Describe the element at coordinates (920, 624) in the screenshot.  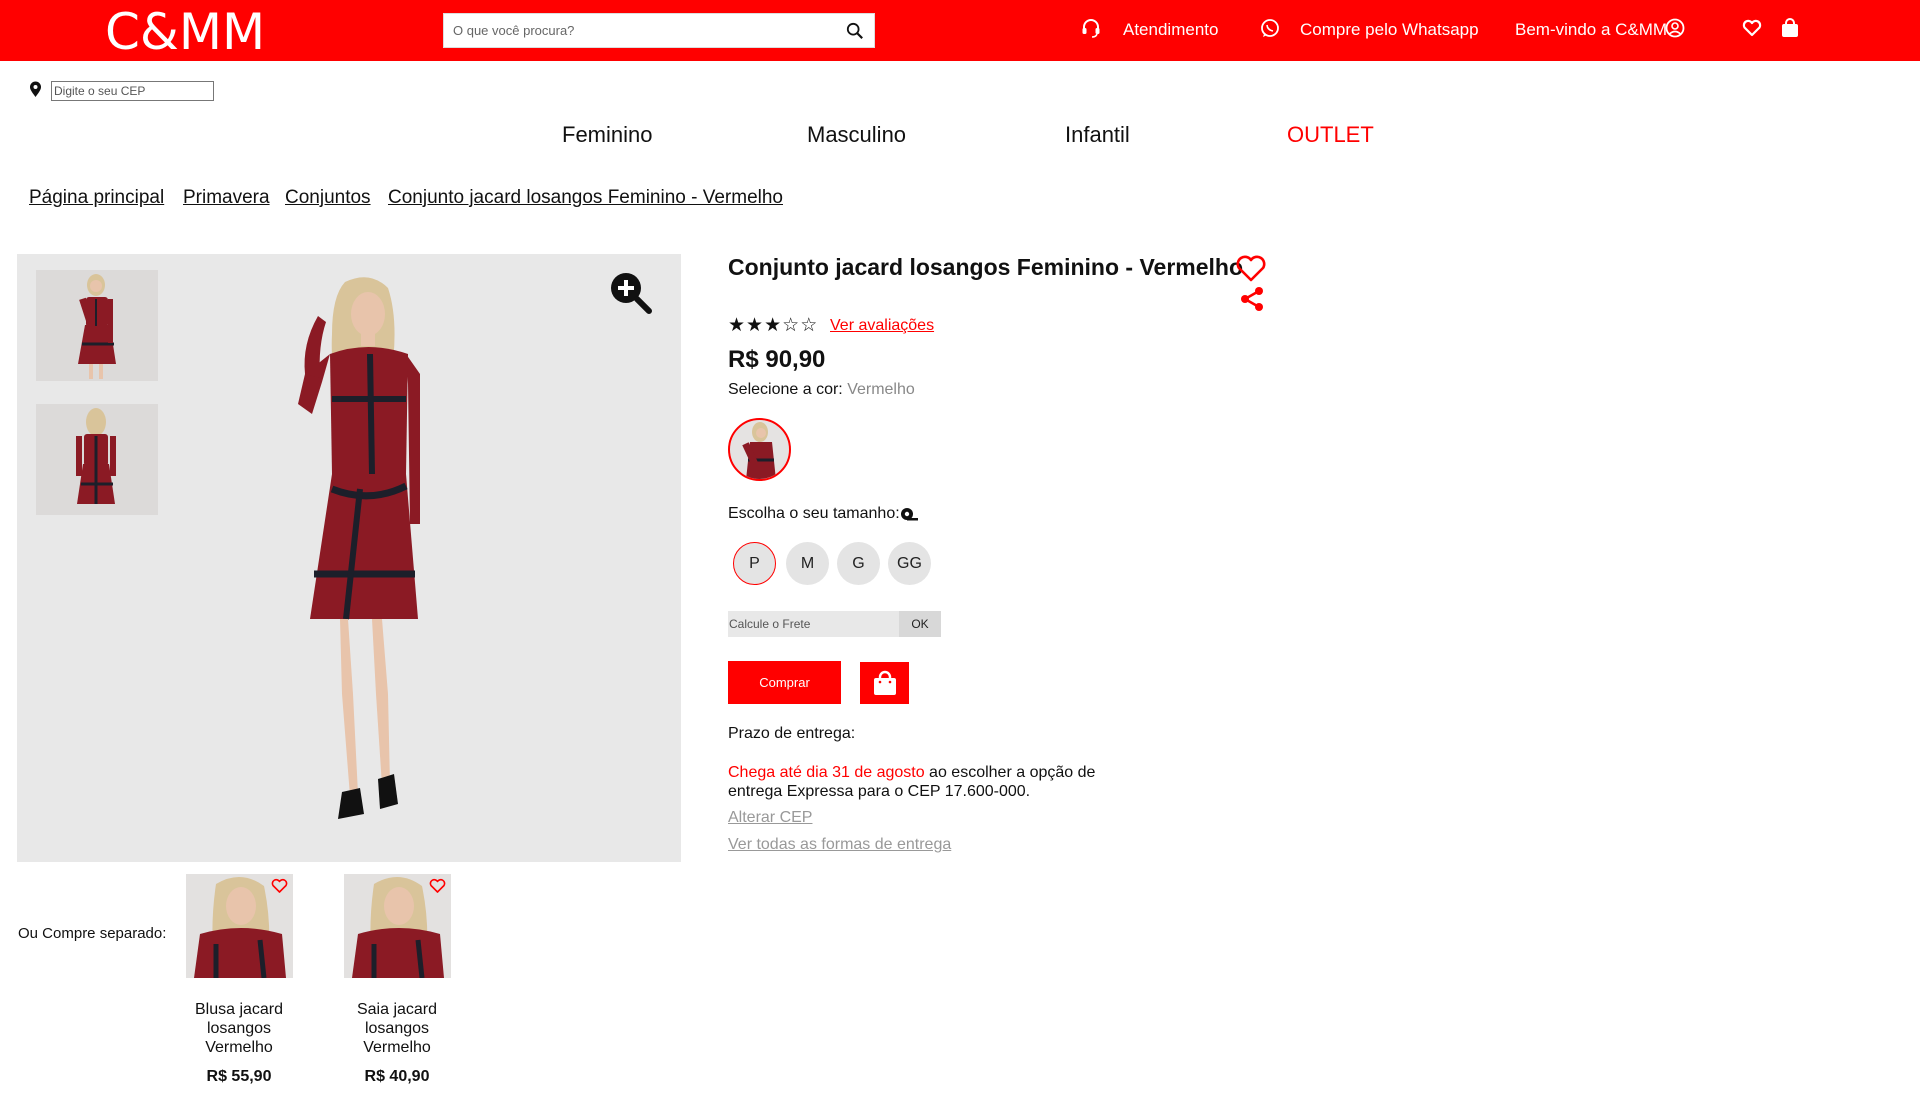
I see `frete-ok-button: OK` at that location.